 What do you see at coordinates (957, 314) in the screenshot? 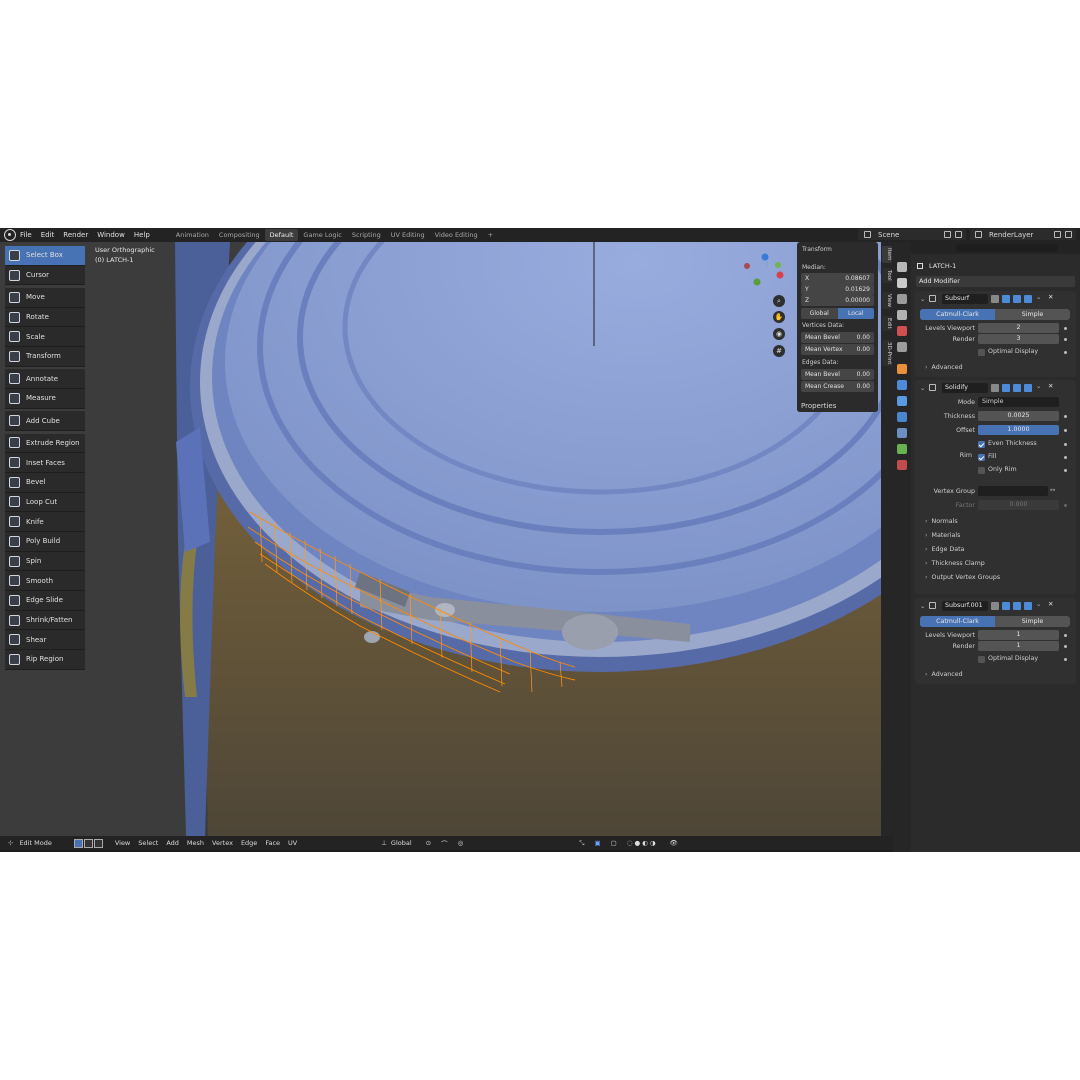
I see `catmull-clark-button: Catmull-Clark` at bounding box center [957, 314].